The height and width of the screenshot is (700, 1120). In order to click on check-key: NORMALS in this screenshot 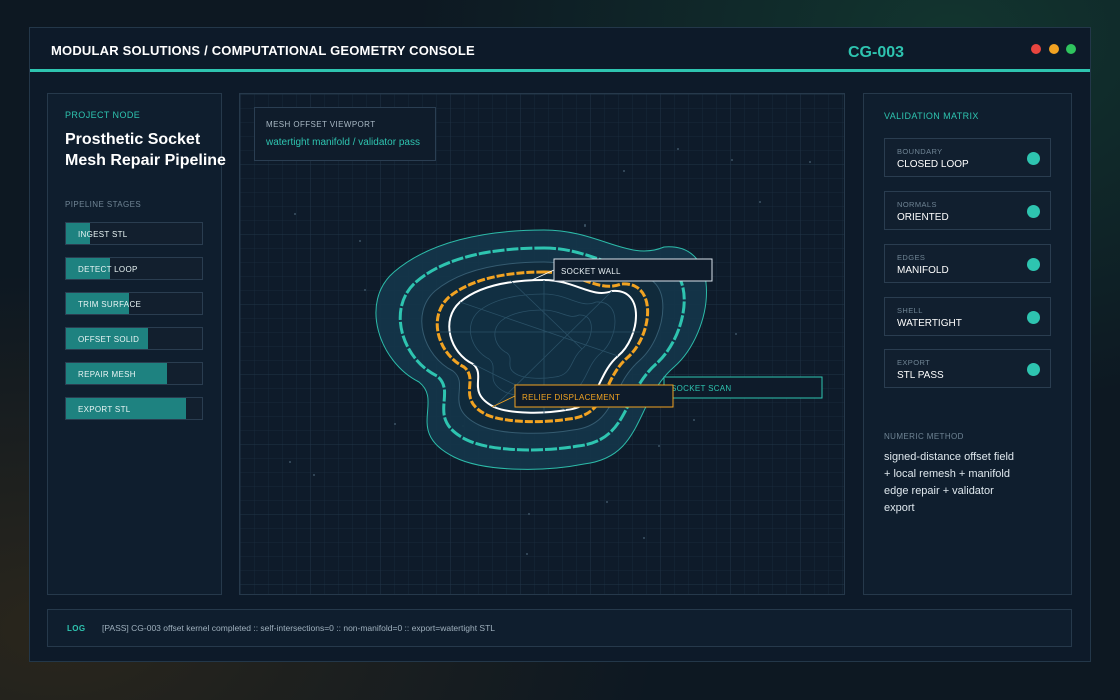, I will do `click(917, 204)`.